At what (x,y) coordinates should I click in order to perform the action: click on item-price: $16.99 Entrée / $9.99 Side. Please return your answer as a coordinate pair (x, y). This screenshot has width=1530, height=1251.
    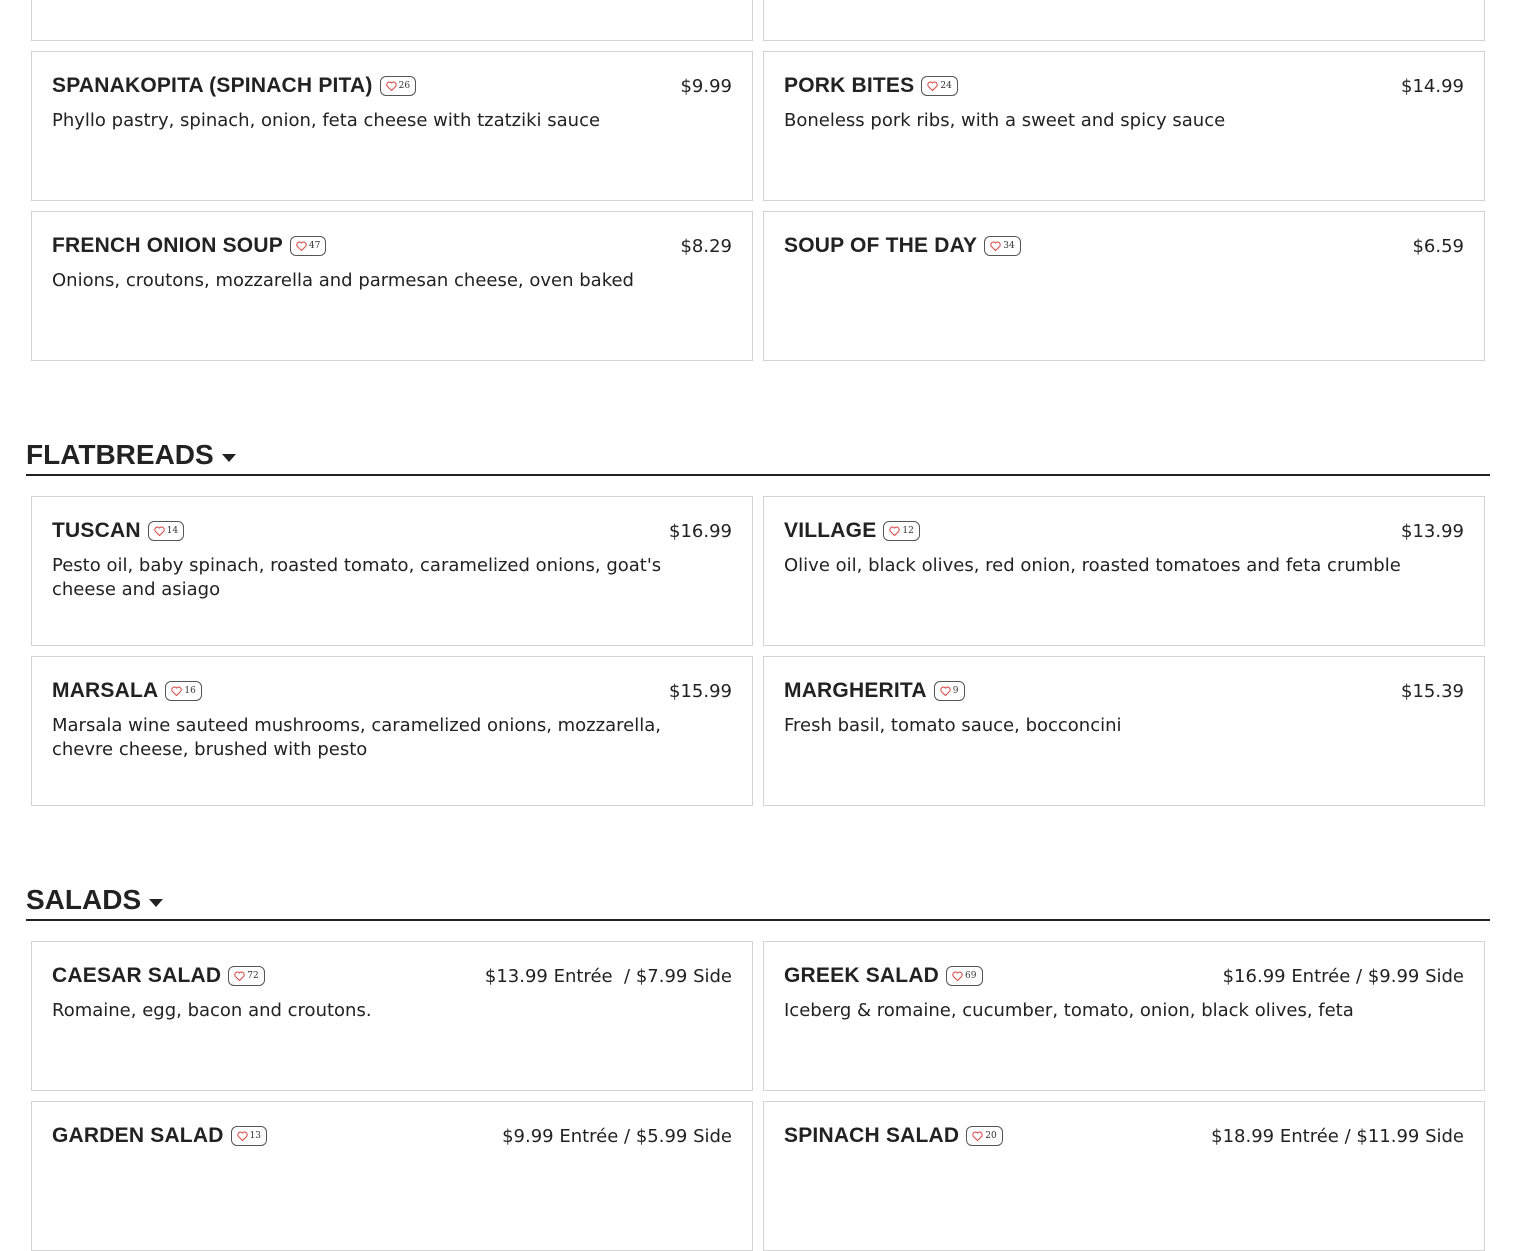
    Looking at the image, I should click on (1343, 976).